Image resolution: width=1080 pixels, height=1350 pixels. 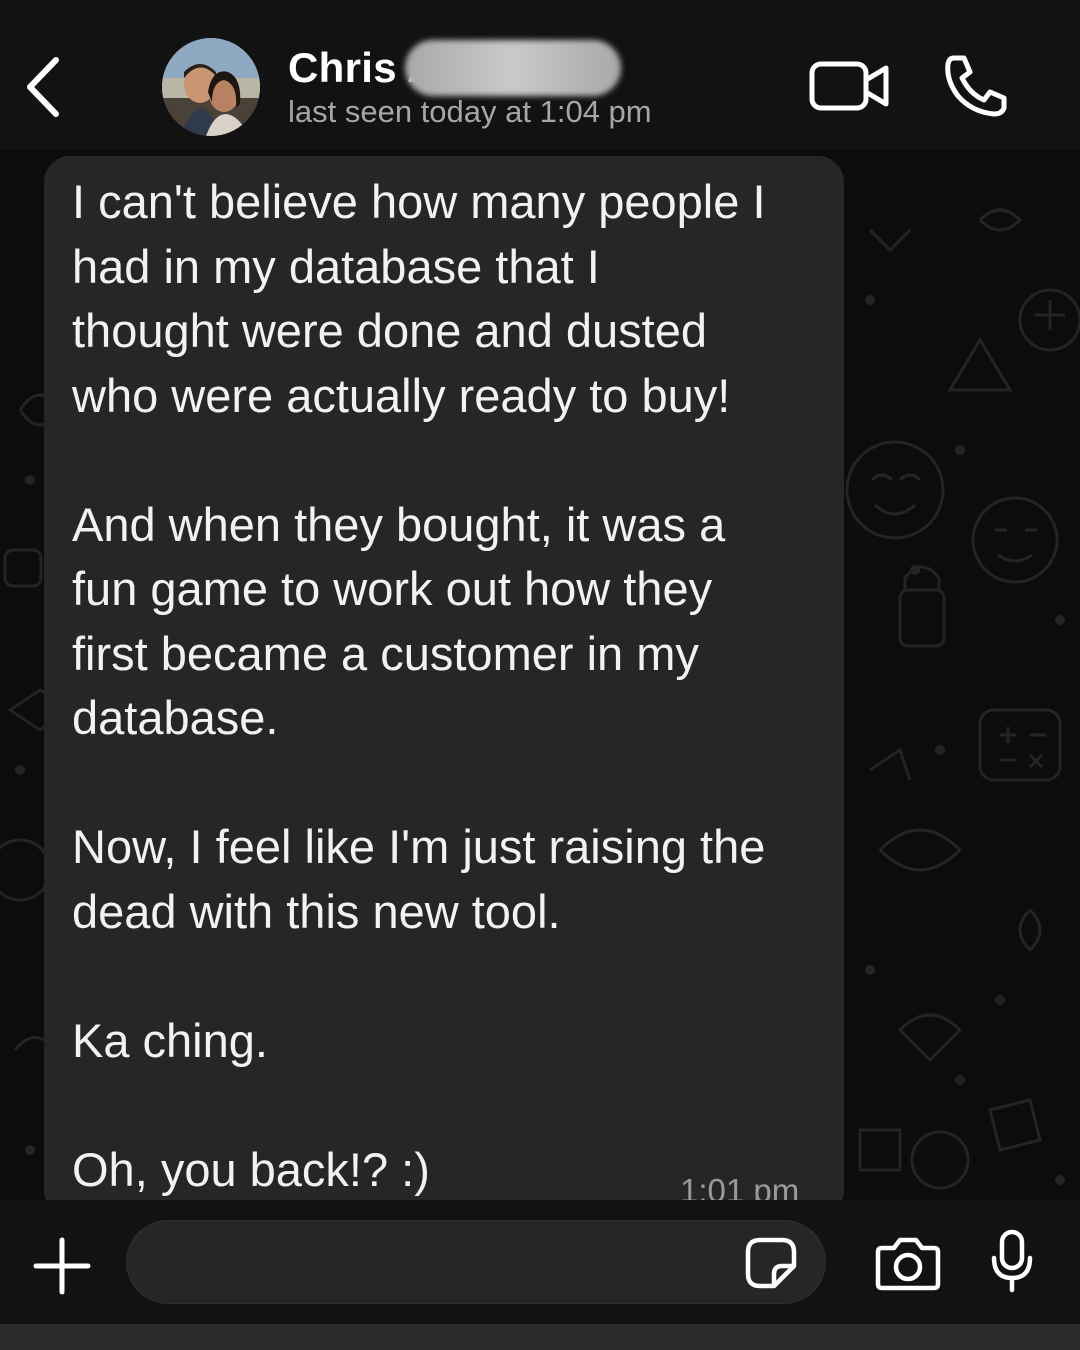 I want to click on avatar, so click(x=211, y=87).